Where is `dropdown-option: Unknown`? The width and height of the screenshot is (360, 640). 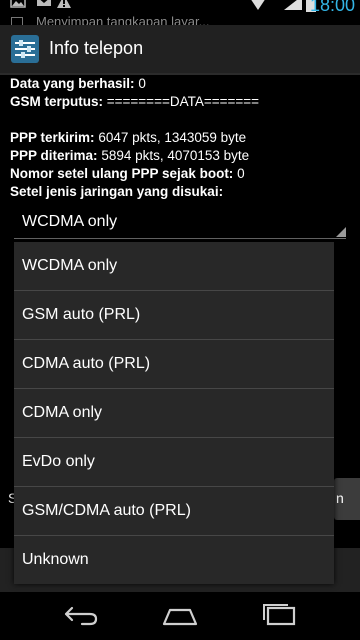
dropdown-option: Unknown is located at coordinates (174, 560).